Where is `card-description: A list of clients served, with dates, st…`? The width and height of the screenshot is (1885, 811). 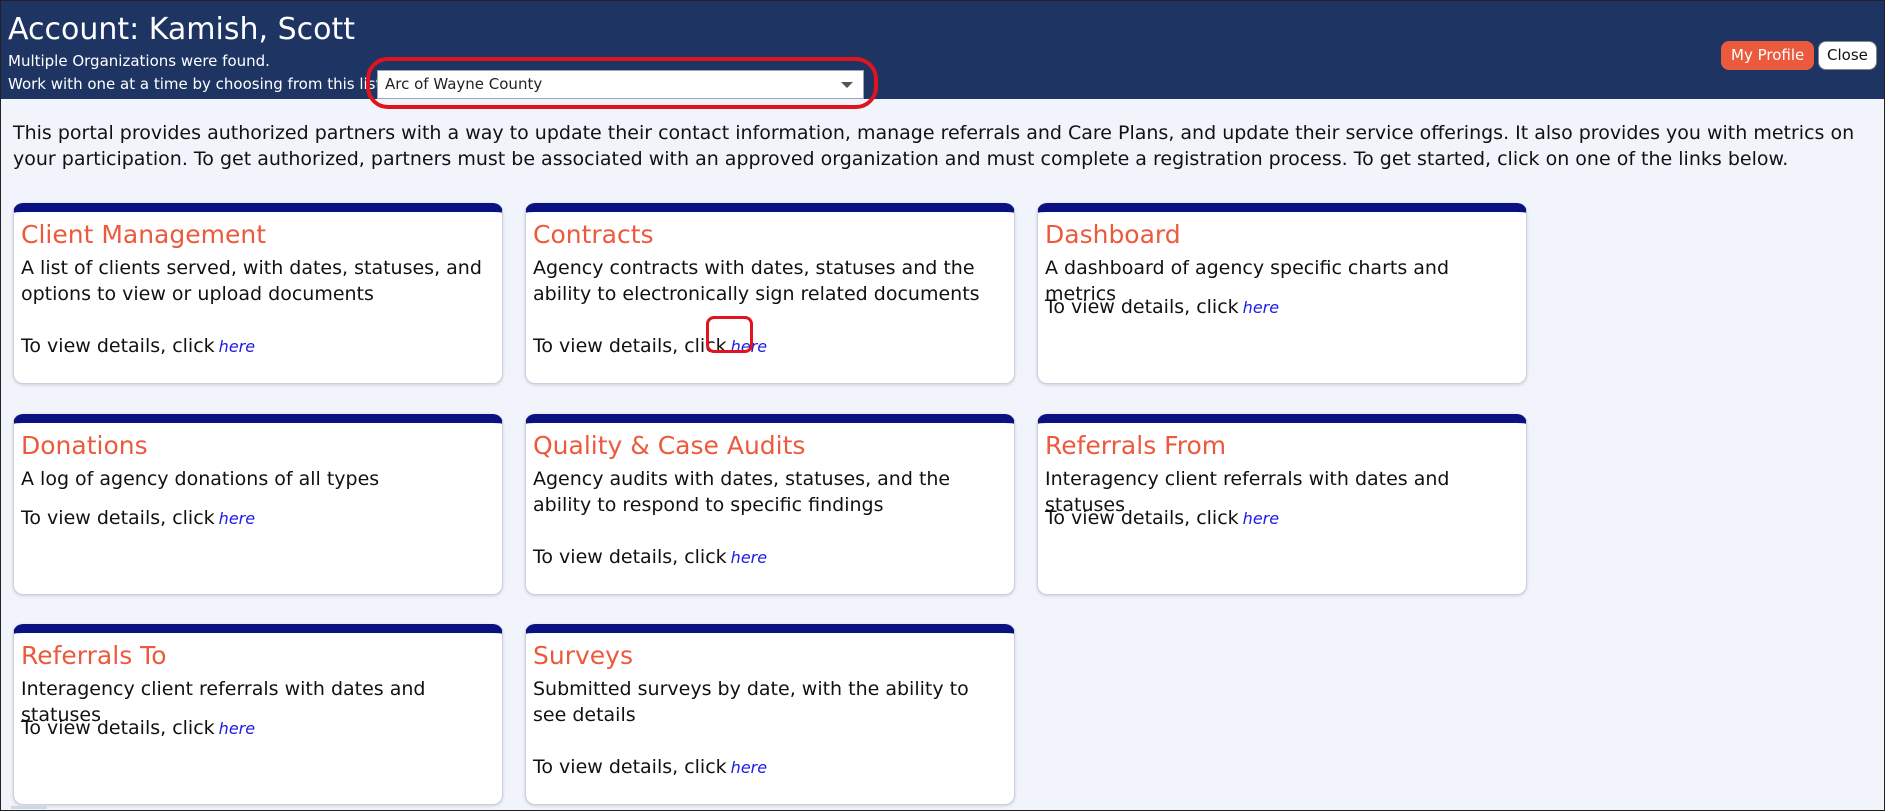 card-description: A list of clients served, with dates, st… is located at coordinates (251, 281).